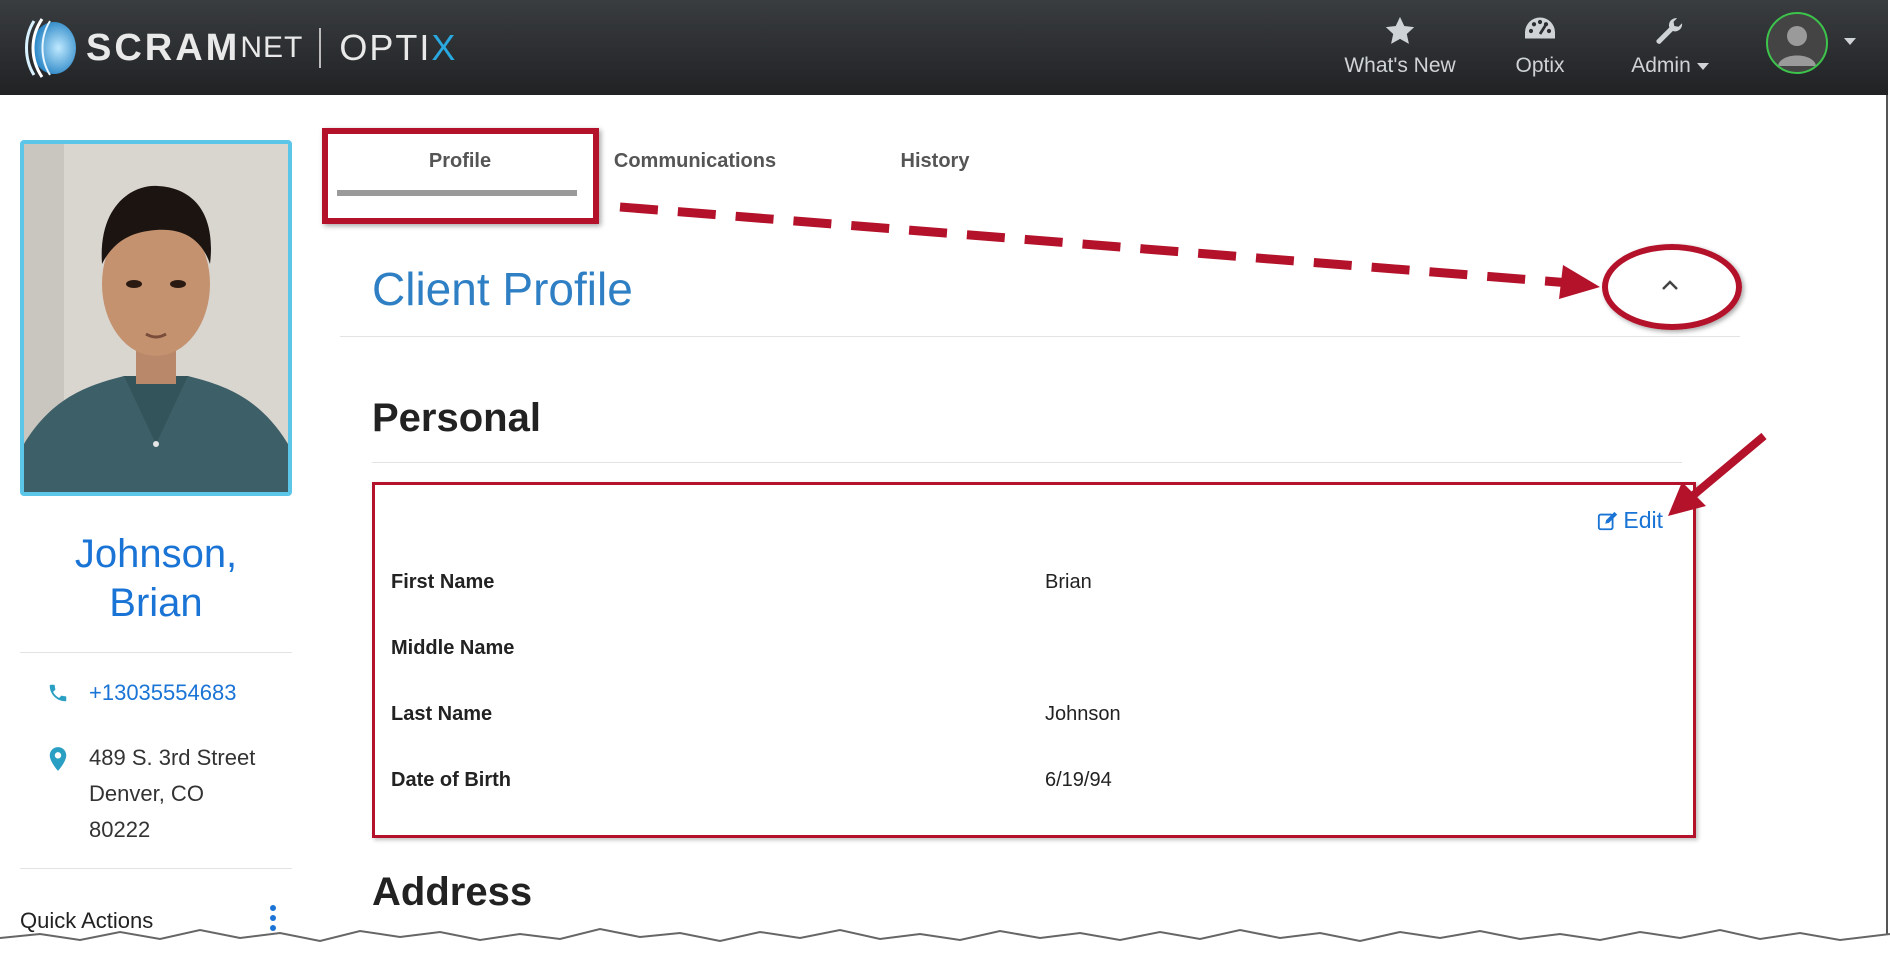 The image size is (1890, 966). I want to click on client-phone-link: +13035554683, so click(141, 693).